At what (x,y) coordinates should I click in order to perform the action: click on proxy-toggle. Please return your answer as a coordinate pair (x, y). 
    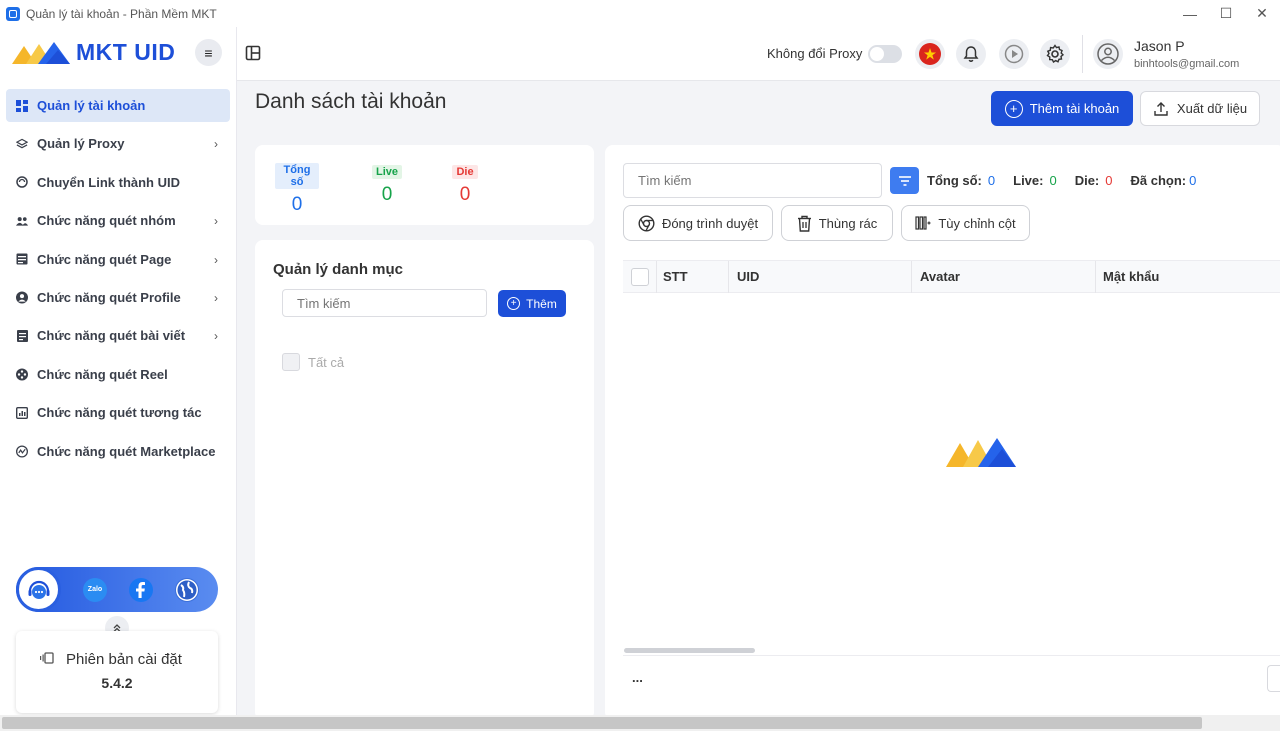
    Looking at the image, I should click on (885, 54).